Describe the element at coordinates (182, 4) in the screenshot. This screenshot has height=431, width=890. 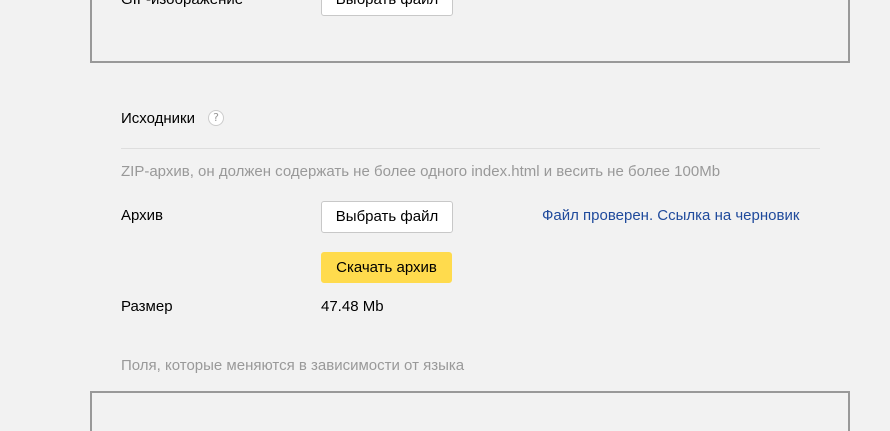
I see `gif-image-label: GIF-изображение` at that location.